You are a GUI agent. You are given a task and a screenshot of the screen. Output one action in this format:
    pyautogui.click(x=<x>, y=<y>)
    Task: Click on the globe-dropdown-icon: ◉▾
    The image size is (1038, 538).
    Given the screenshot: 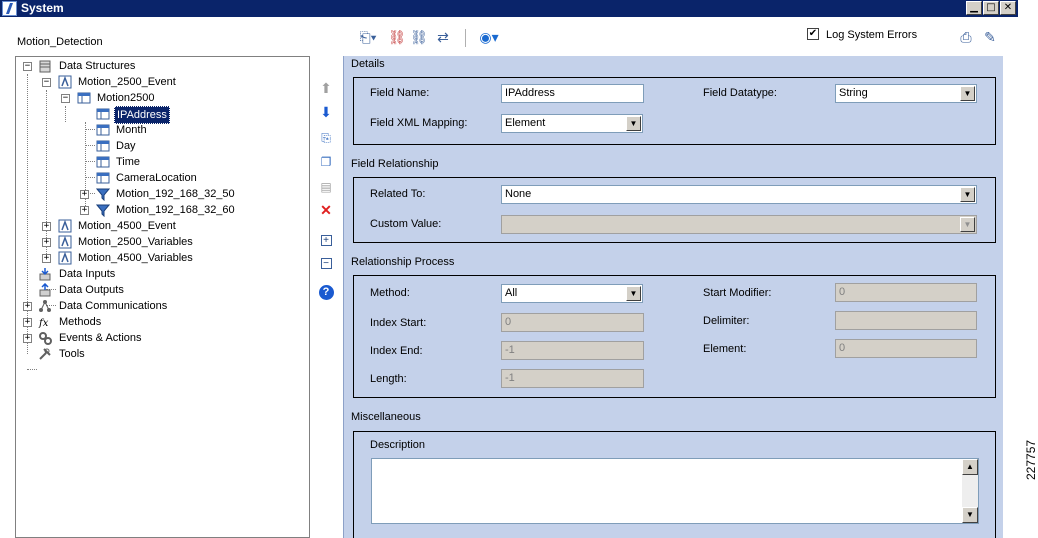 What is the action you would take?
    pyautogui.click(x=489, y=37)
    